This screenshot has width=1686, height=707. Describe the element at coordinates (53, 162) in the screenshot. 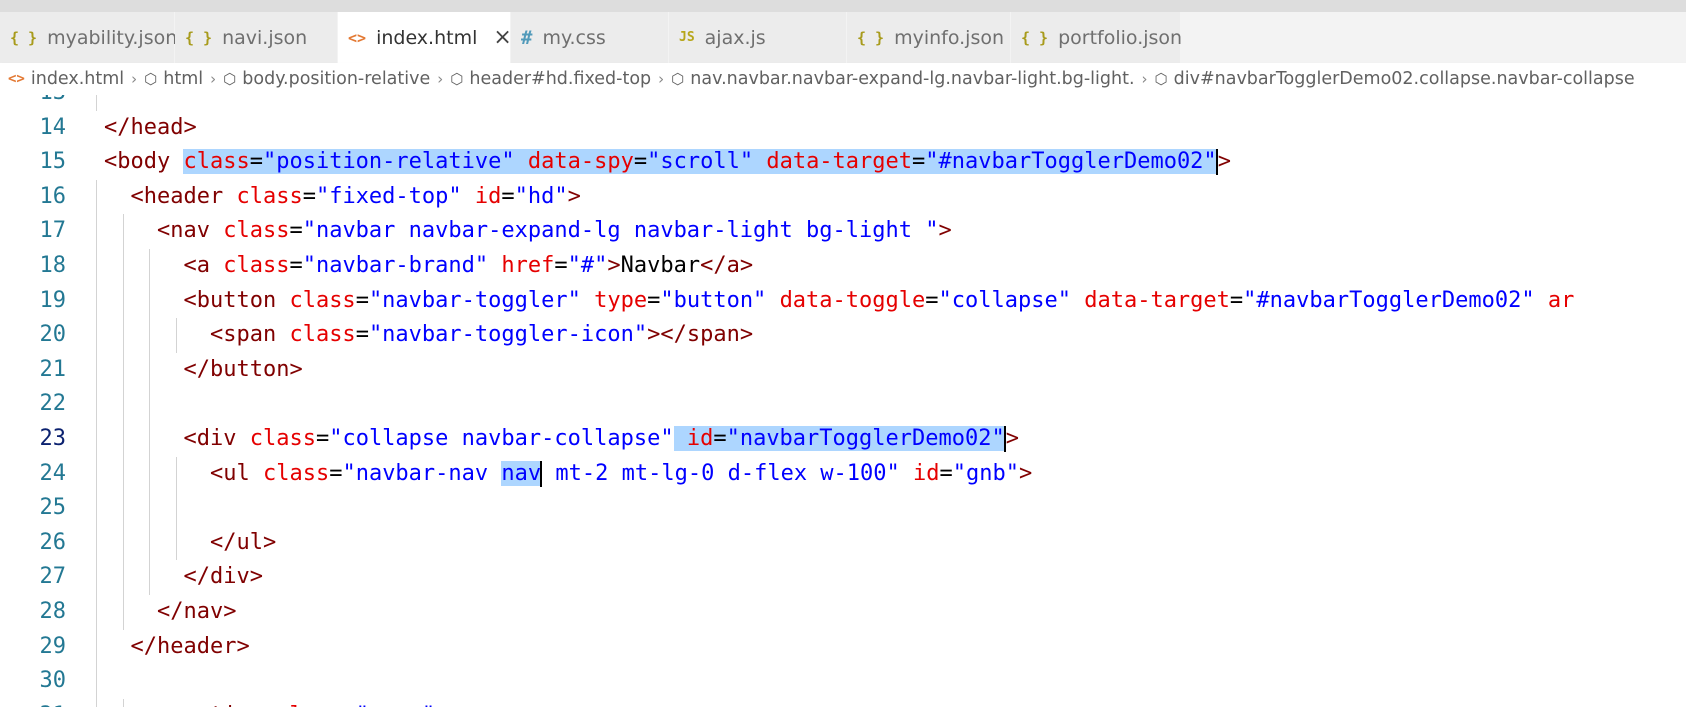

I see `line-number: 15` at that location.